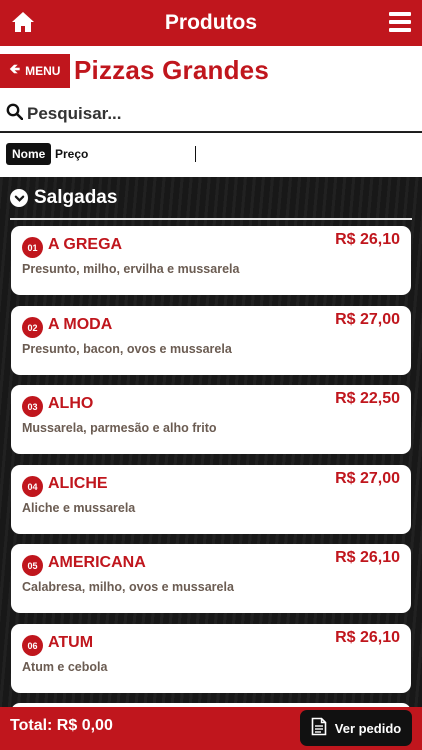  What do you see at coordinates (85, 244) in the screenshot?
I see `product-name: A GREGA` at bounding box center [85, 244].